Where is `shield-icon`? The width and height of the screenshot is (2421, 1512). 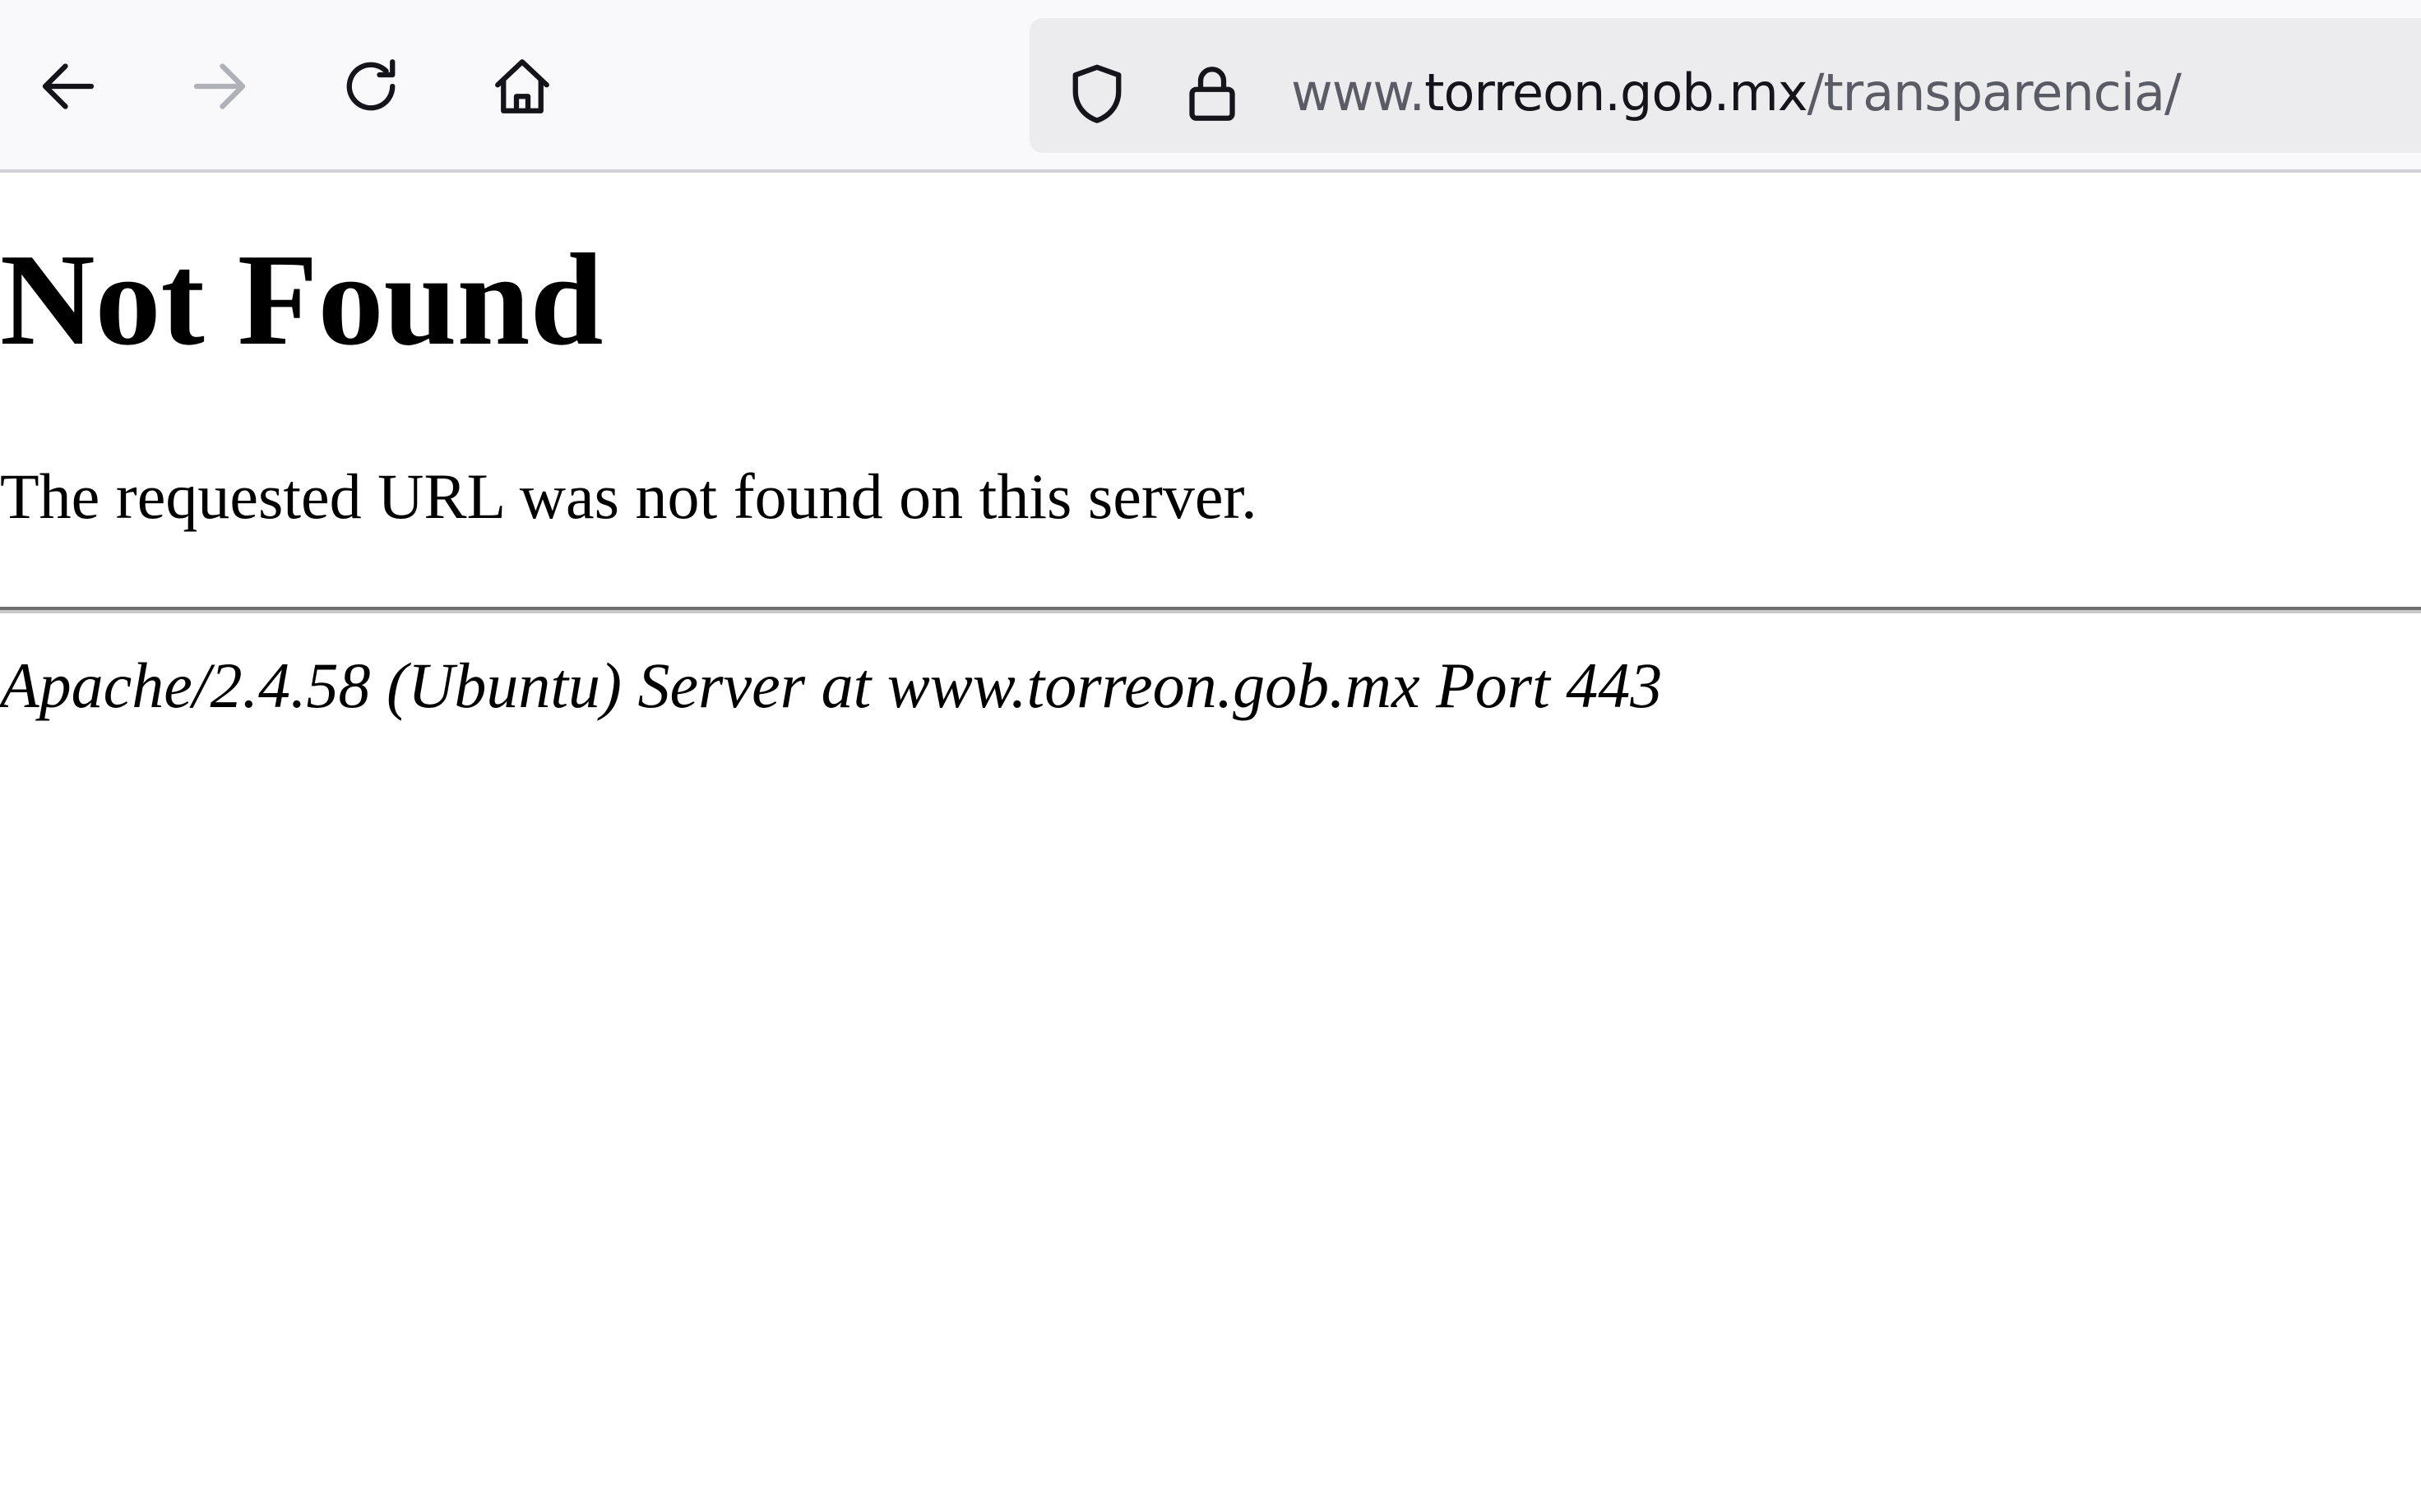 shield-icon is located at coordinates (1097, 93).